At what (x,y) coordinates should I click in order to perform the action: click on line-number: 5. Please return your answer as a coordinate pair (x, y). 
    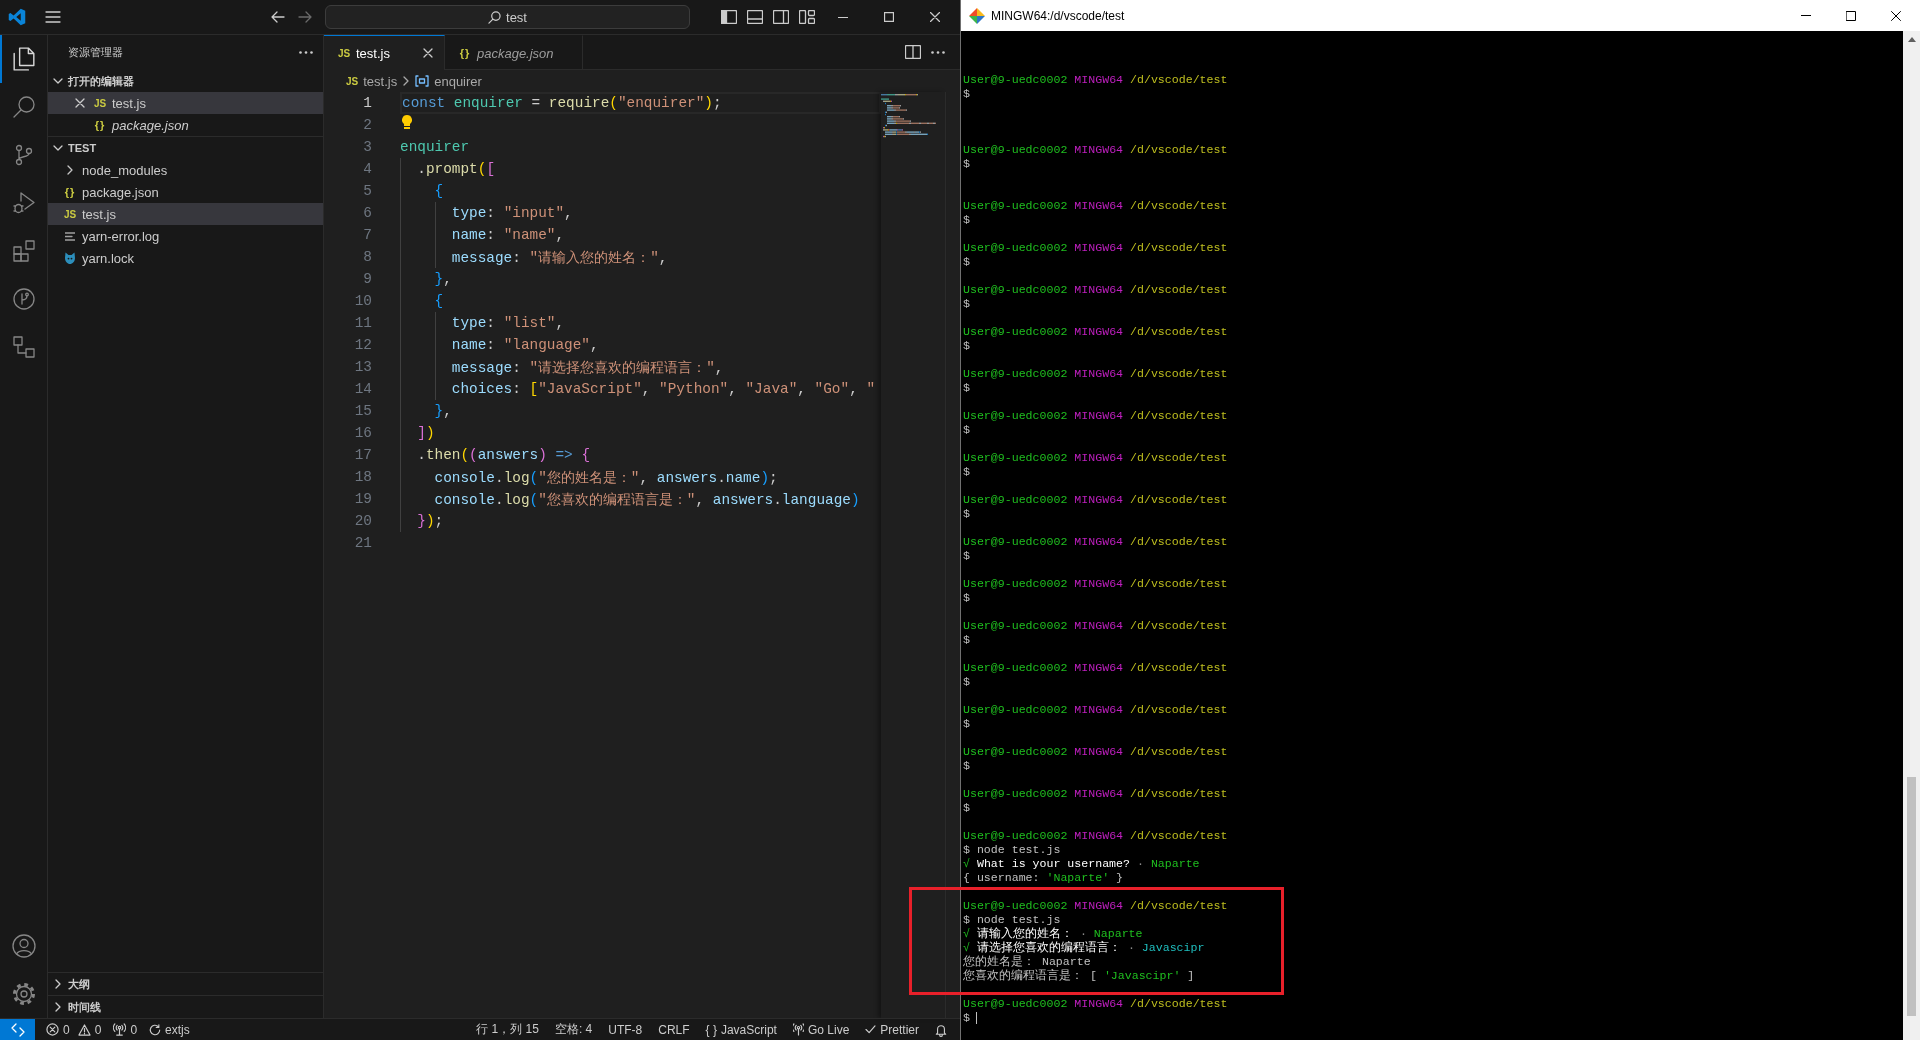
    Looking at the image, I should click on (367, 191).